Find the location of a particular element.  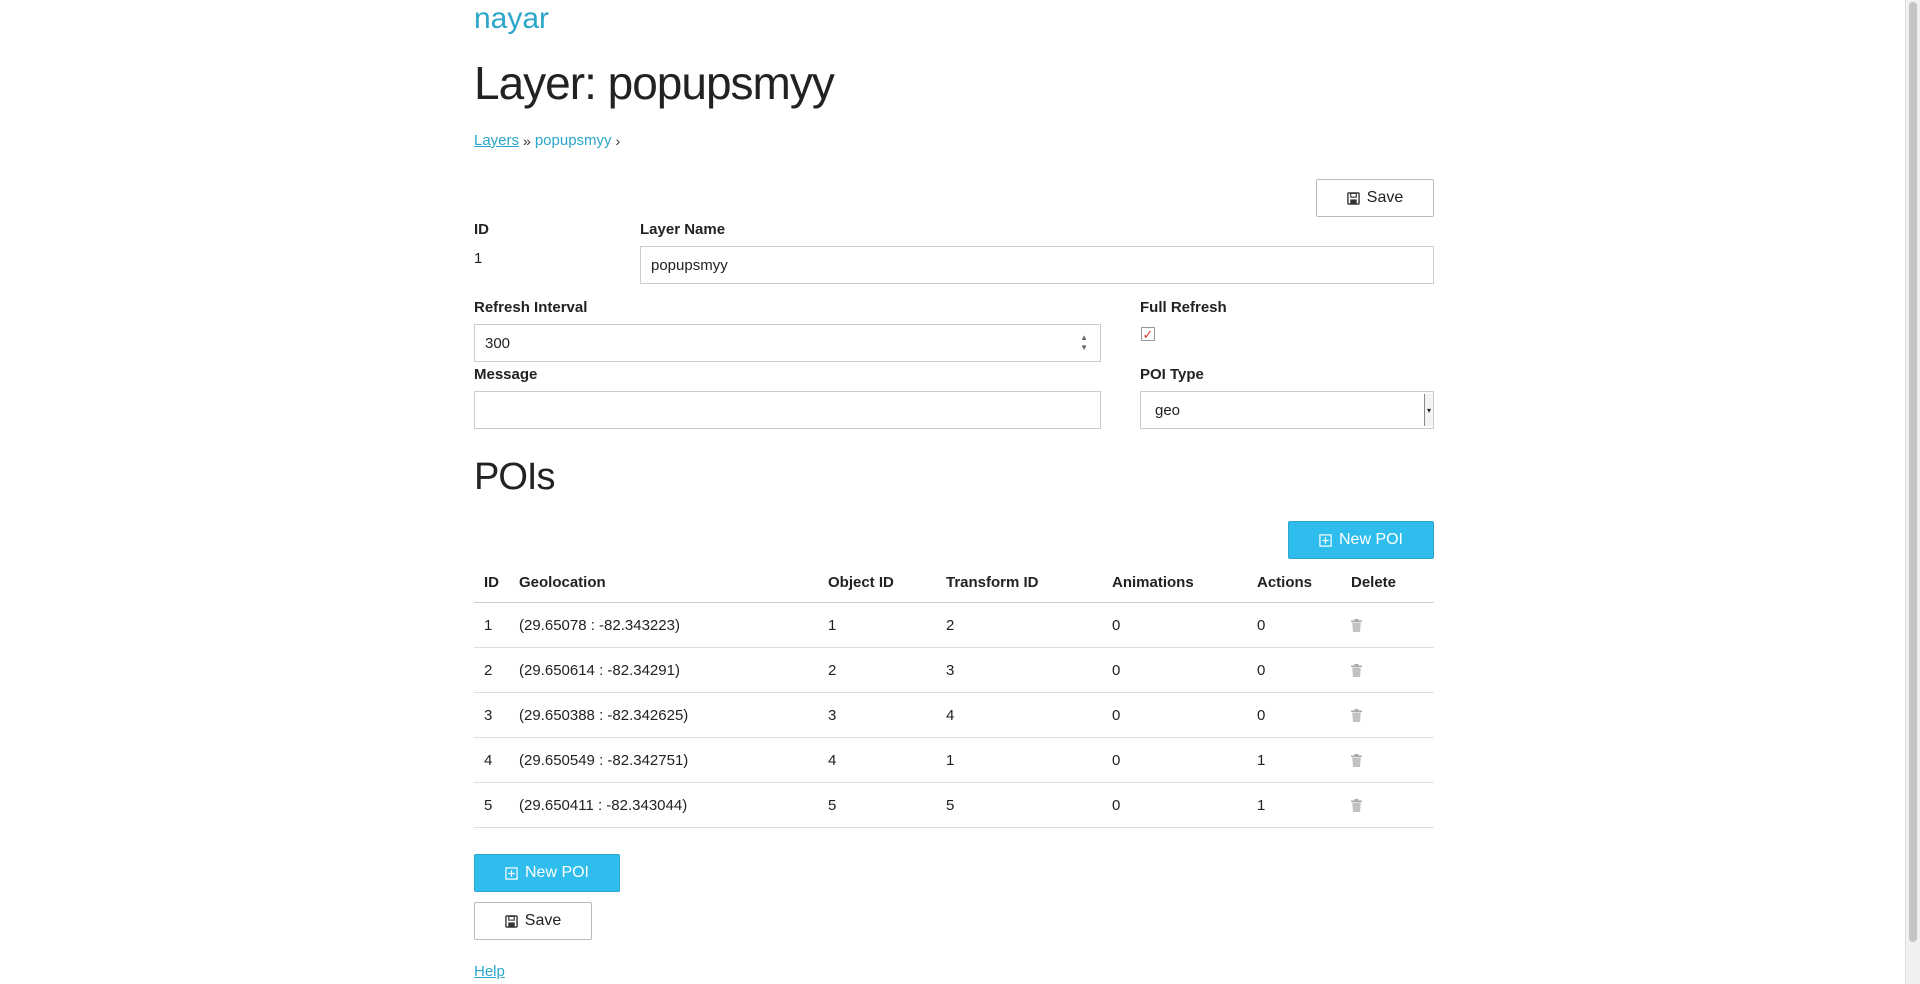

poi-id-cell: 5 is located at coordinates (496, 805).